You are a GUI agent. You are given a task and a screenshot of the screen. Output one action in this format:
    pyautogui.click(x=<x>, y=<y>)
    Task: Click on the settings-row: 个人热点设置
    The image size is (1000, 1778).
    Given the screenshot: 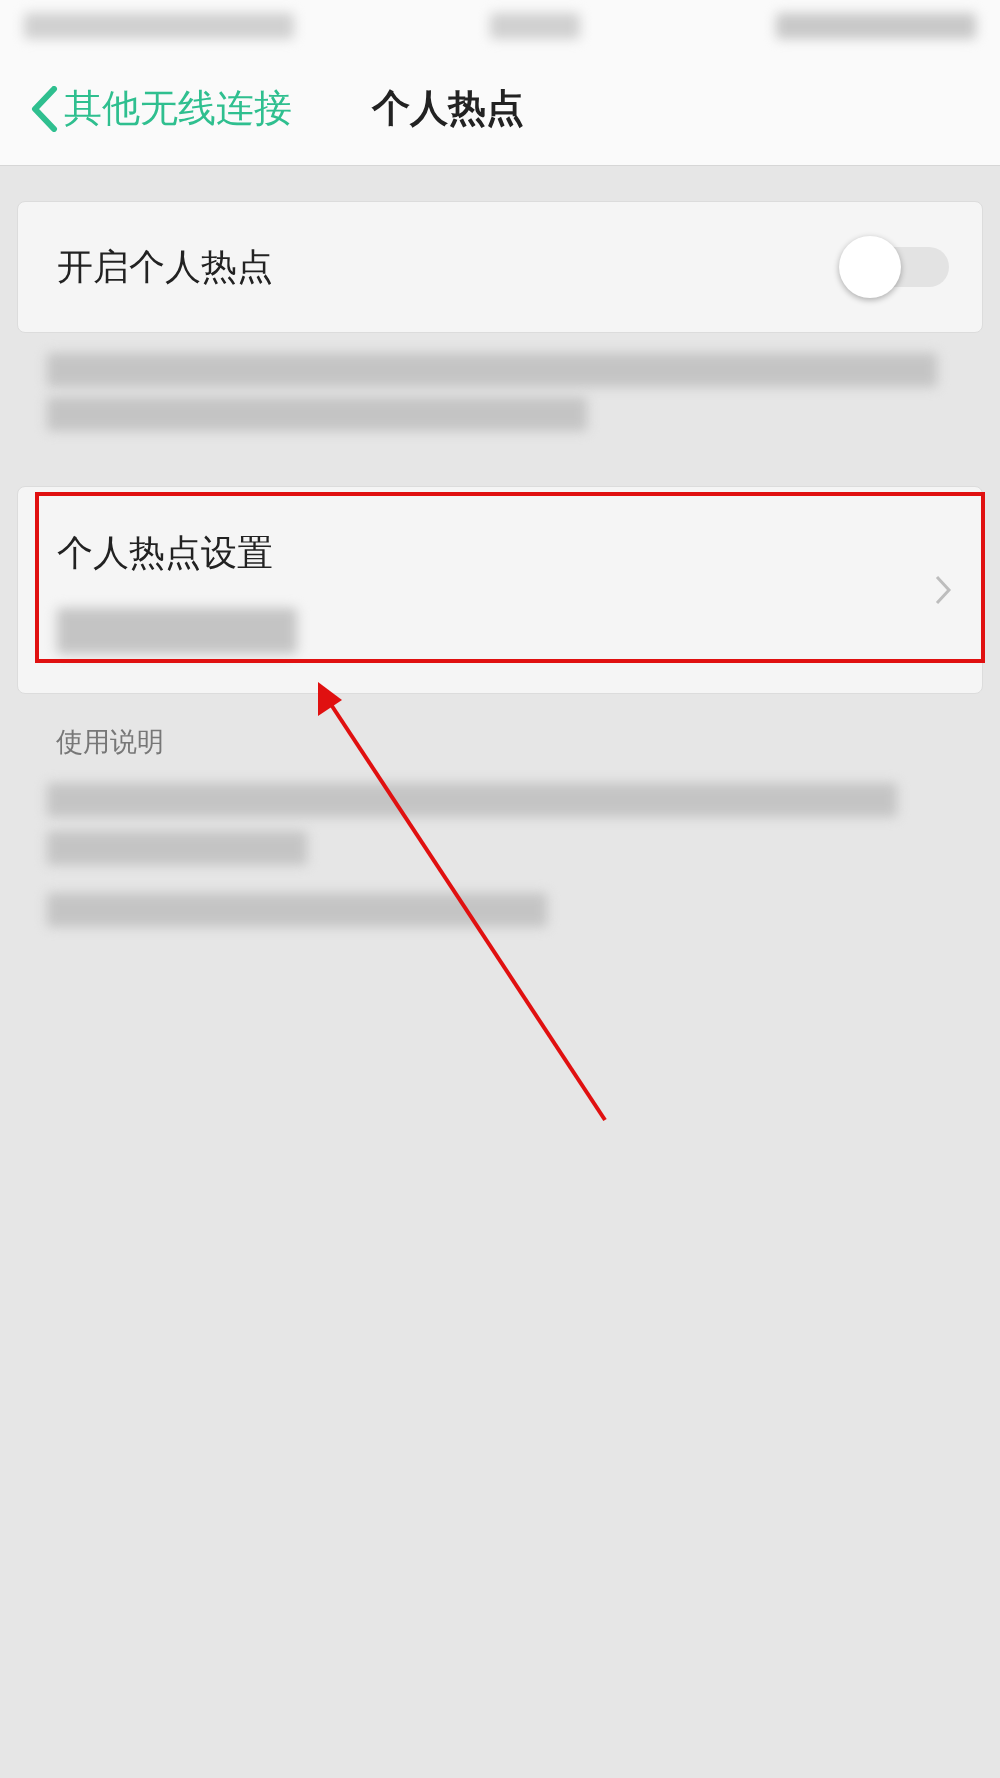 What is the action you would take?
    pyautogui.click(x=500, y=590)
    